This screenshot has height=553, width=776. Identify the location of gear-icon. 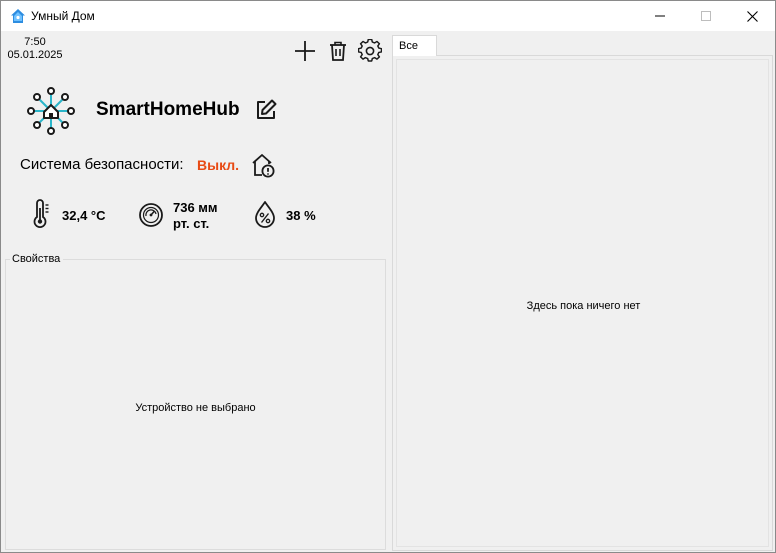
(370, 51).